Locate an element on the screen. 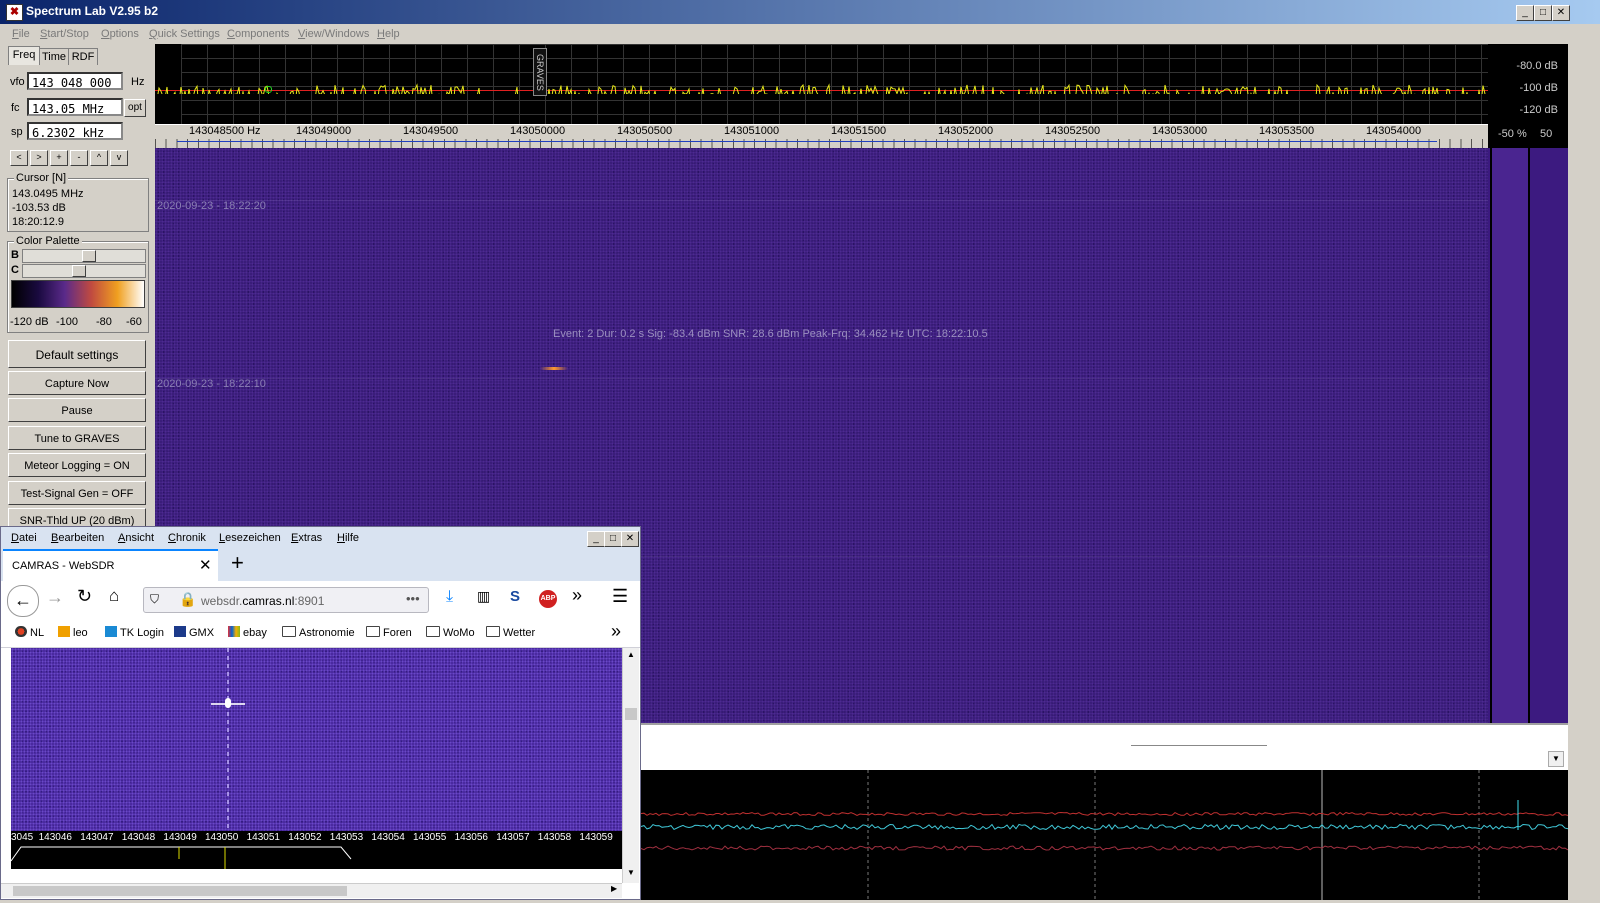  bookmark-womo: WoMo is located at coordinates (450, 632).